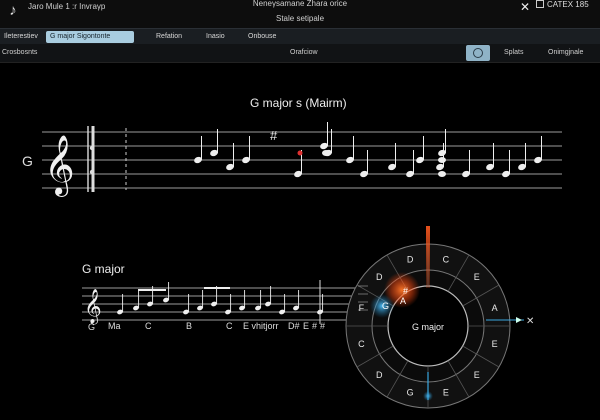 The image size is (600, 420). What do you see at coordinates (189, 326) in the screenshot?
I see `lower-label: B` at bounding box center [189, 326].